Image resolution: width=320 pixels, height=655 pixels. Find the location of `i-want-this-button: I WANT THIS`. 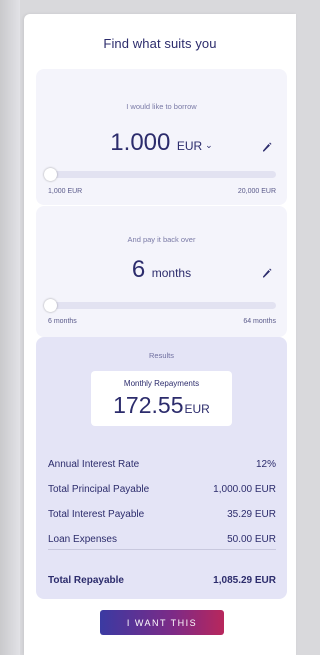

i-want-this-button: I WANT THIS is located at coordinates (162, 622).